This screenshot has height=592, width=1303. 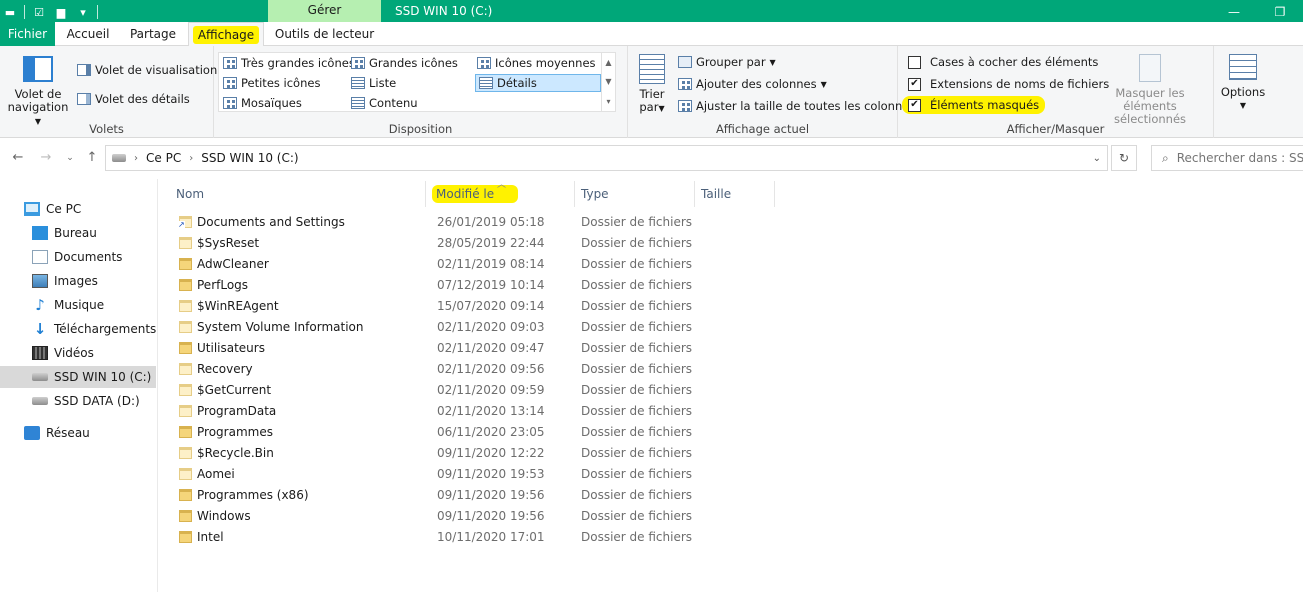 What do you see at coordinates (38, 92) in the screenshot?
I see `navigation-pane-button: Volet de navigation ▼` at bounding box center [38, 92].